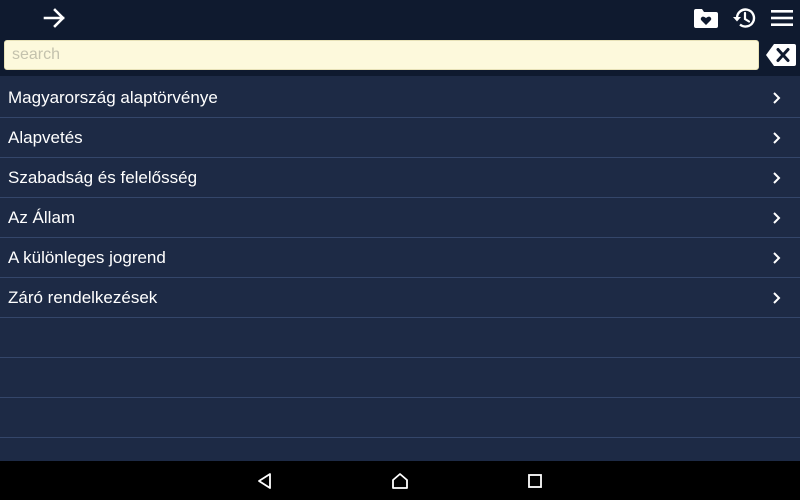  I want to click on favorites-button, so click(706, 18).